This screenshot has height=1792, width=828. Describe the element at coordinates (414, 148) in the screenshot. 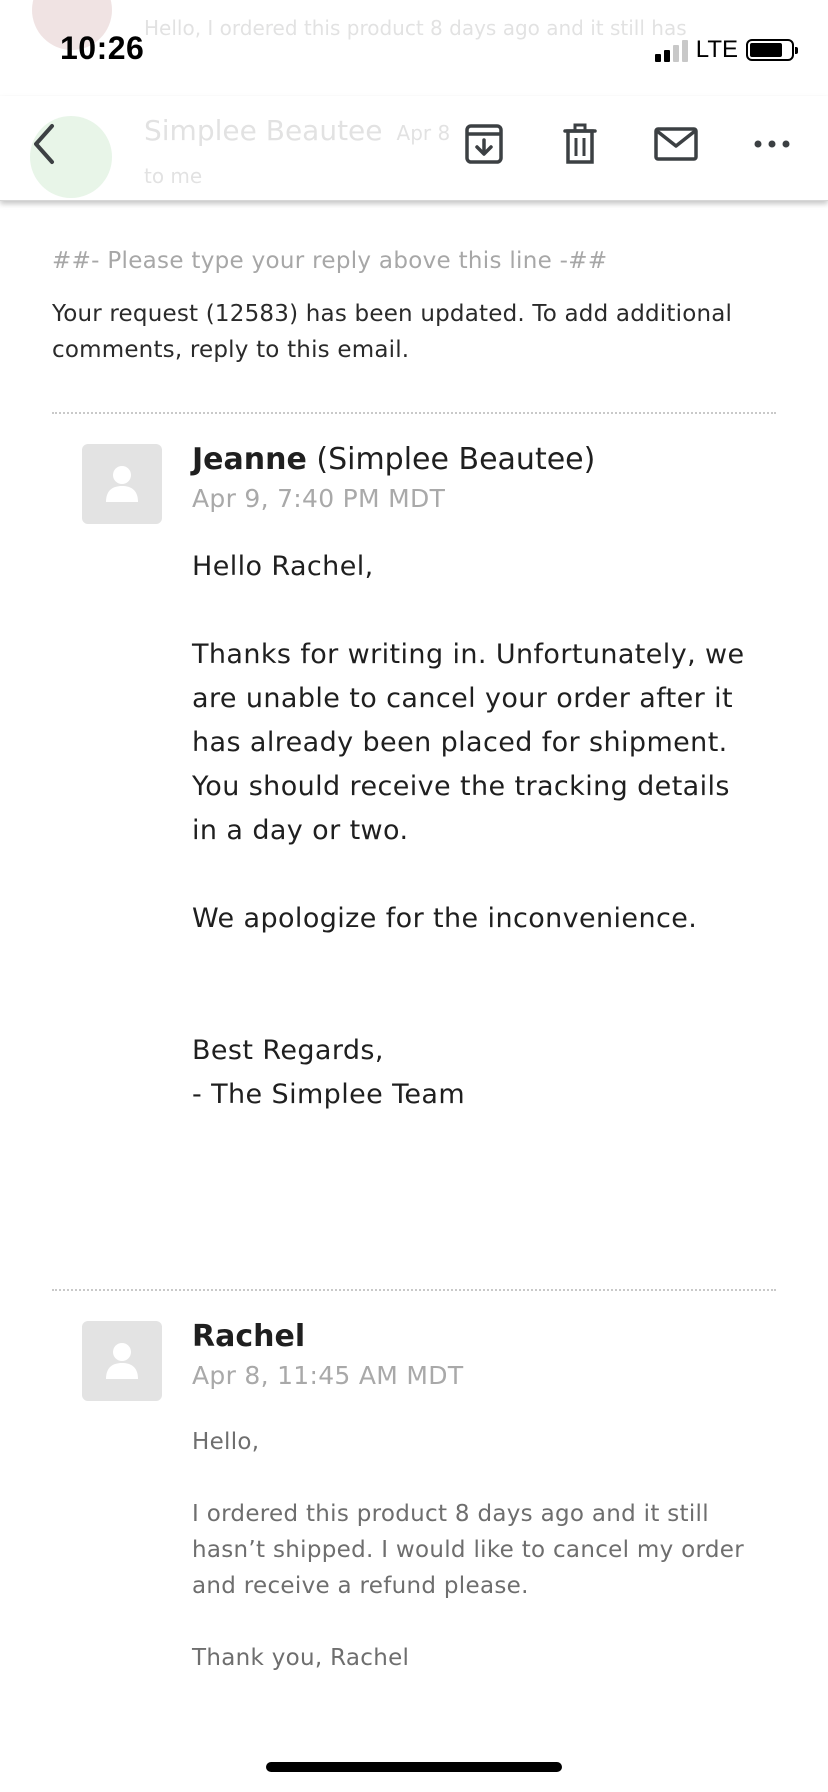

I see `email-toolbar` at that location.